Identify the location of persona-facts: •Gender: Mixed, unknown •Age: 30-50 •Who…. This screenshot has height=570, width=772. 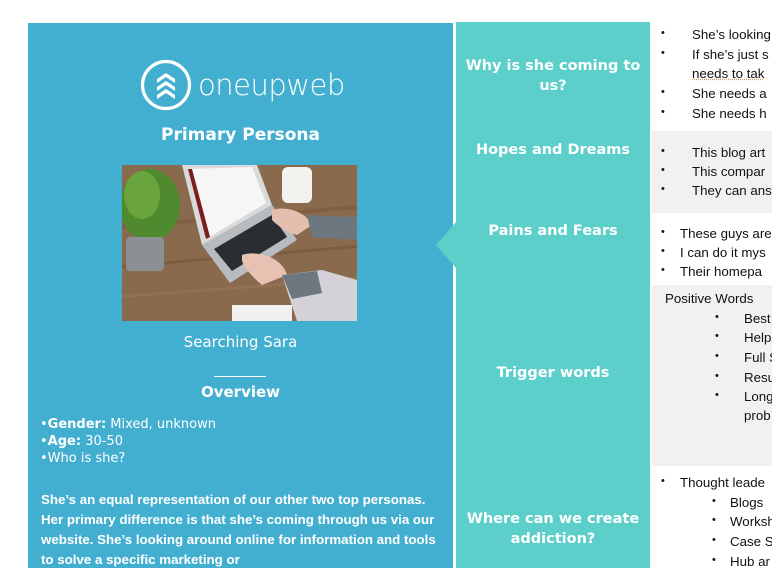
(128, 441).